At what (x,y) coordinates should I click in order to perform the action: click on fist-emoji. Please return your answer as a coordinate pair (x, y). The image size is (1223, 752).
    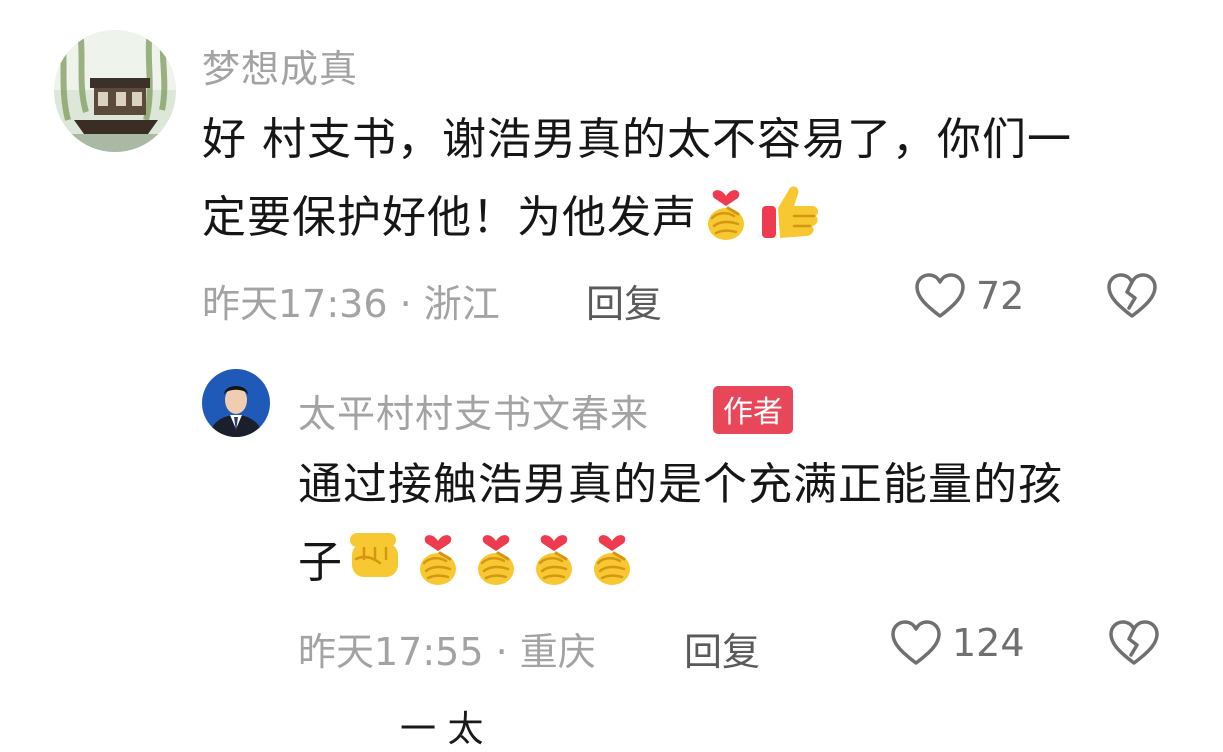
    Looking at the image, I should click on (376, 557).